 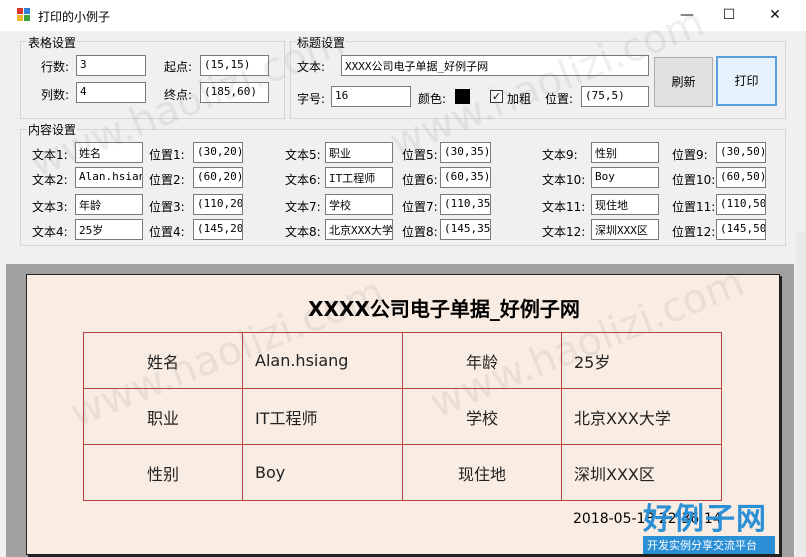 I want to click on content-text-label: 文本3:, so click(x=50, y=207).